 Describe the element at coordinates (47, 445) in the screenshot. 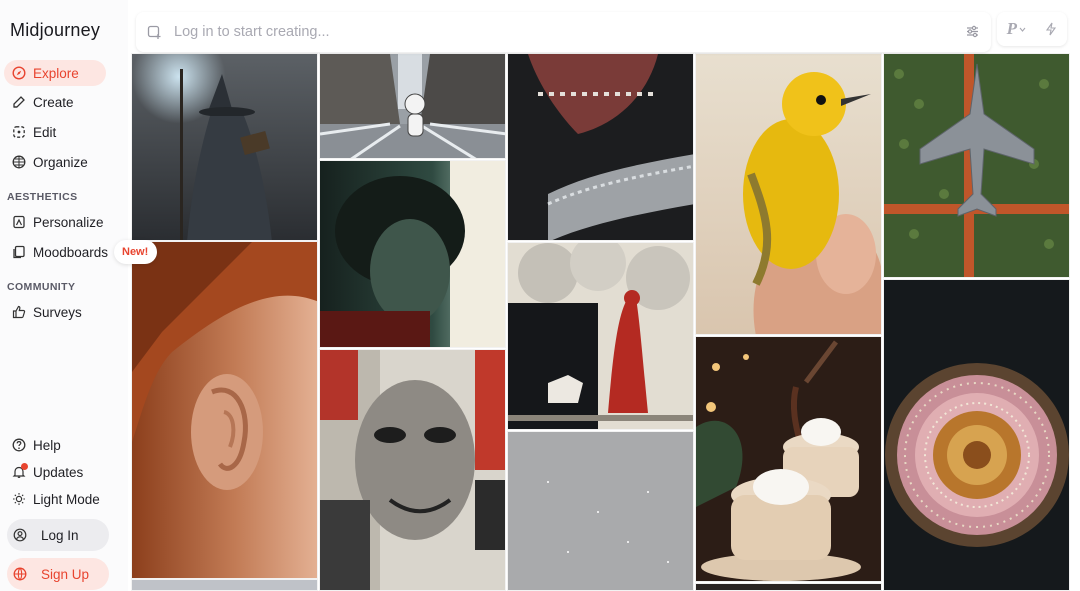

I see `nav-help-label: Help` at that location.